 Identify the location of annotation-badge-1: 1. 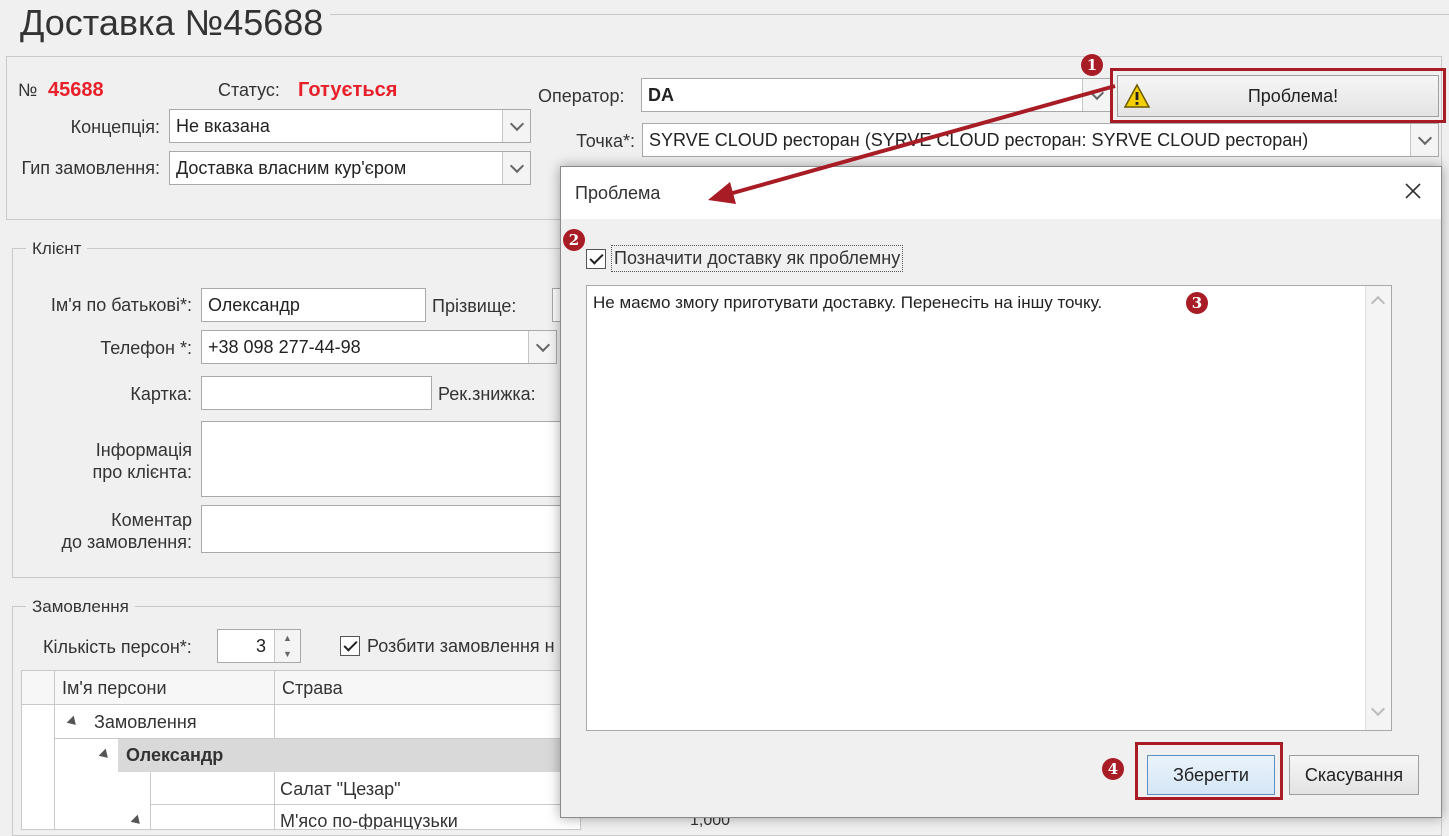
(1092, 65).